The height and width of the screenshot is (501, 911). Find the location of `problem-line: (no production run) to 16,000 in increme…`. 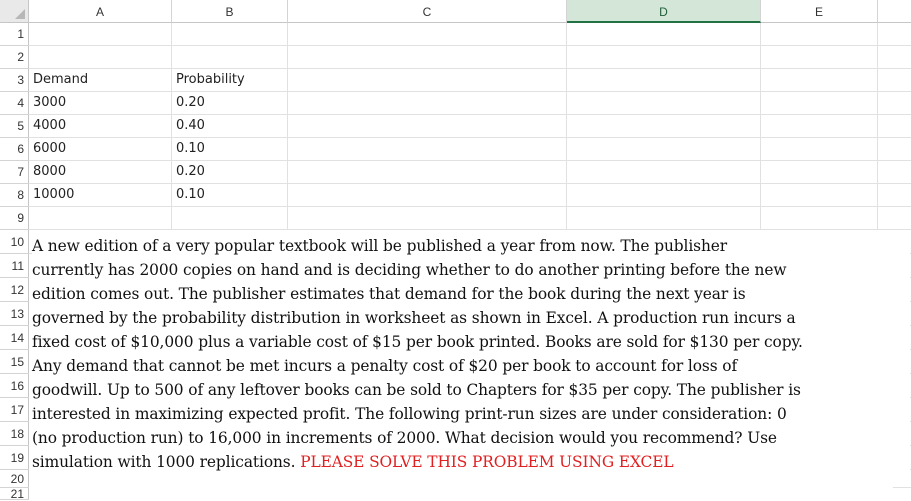

problem-line: (no production run) to 16,000 in increme… is located at coordinates (404, 438).